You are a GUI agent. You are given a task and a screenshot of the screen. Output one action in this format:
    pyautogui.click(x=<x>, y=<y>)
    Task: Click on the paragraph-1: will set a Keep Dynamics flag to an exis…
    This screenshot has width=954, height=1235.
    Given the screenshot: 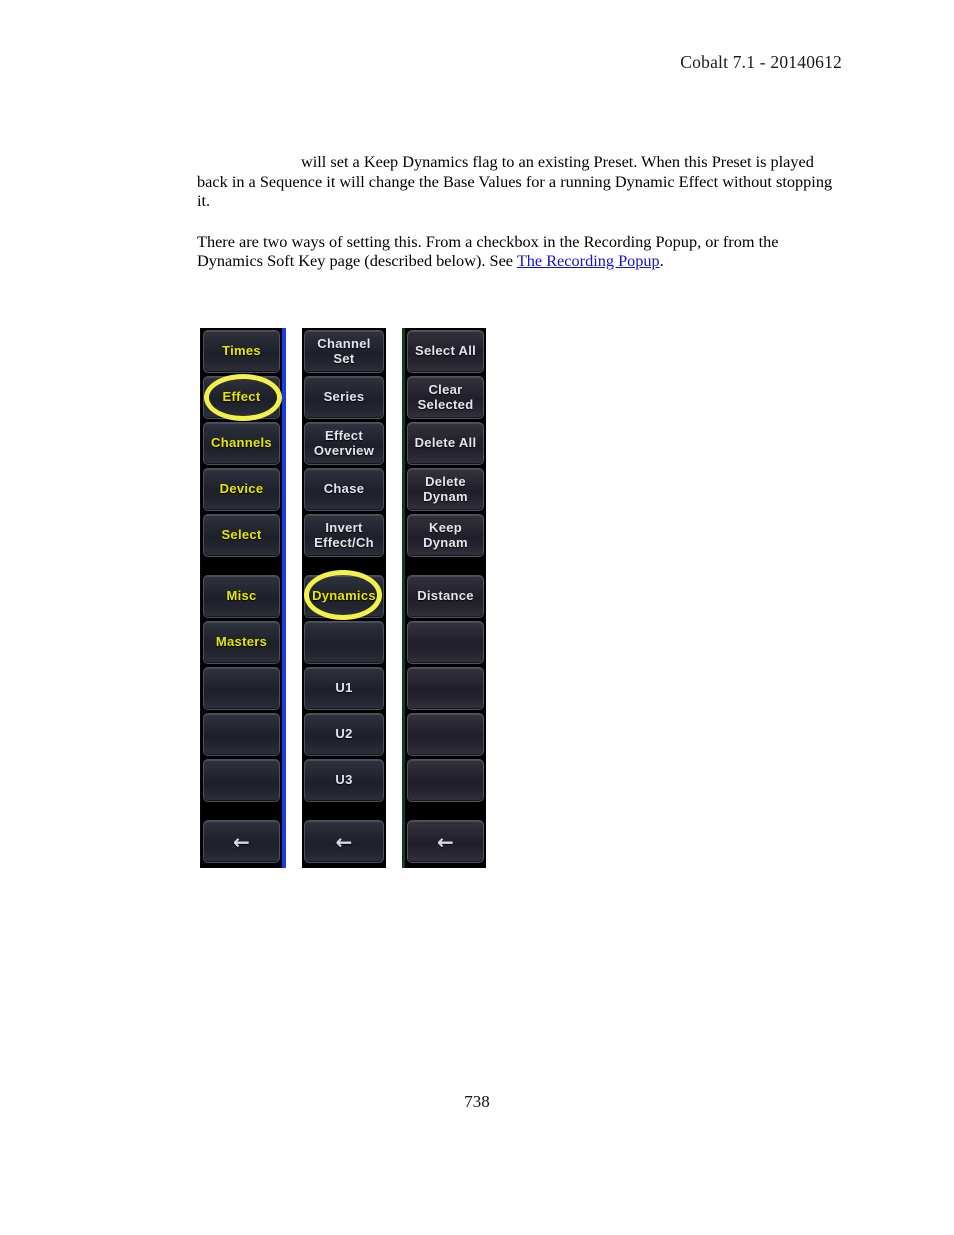 What is the action you would take?
    pyautogui.click(x=518, y=181)
    